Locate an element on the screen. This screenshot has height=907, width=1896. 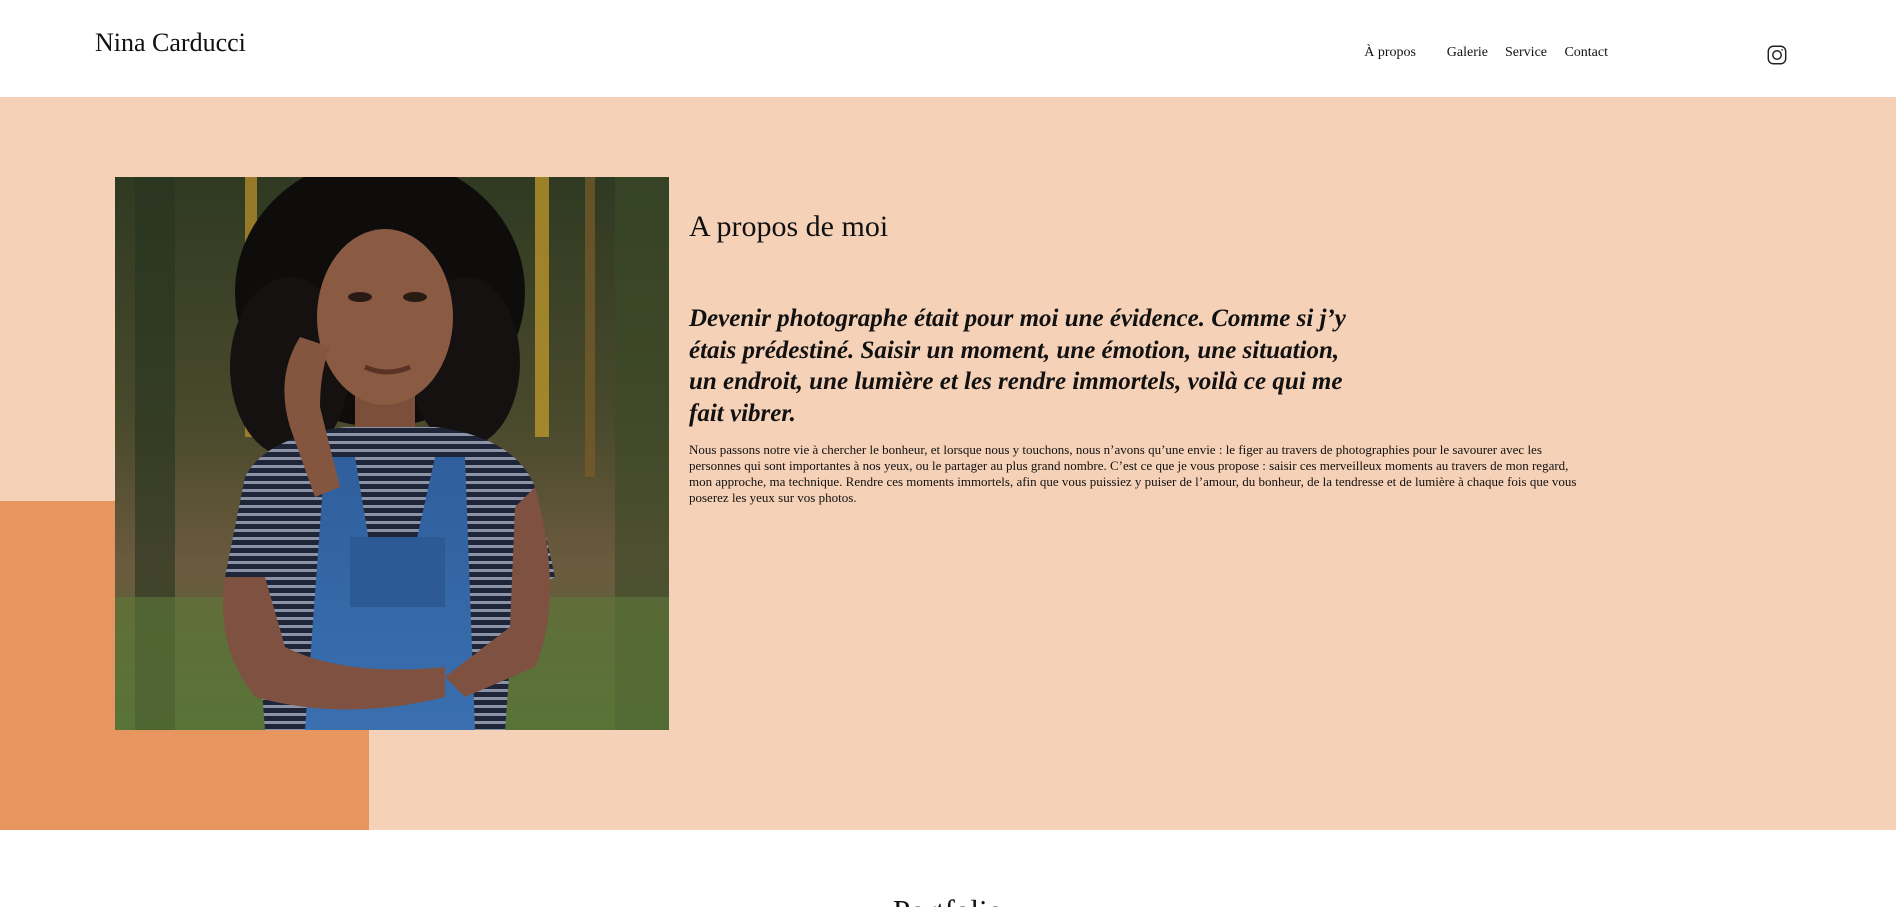
instagram-link is located at coordinates (1777, 55).